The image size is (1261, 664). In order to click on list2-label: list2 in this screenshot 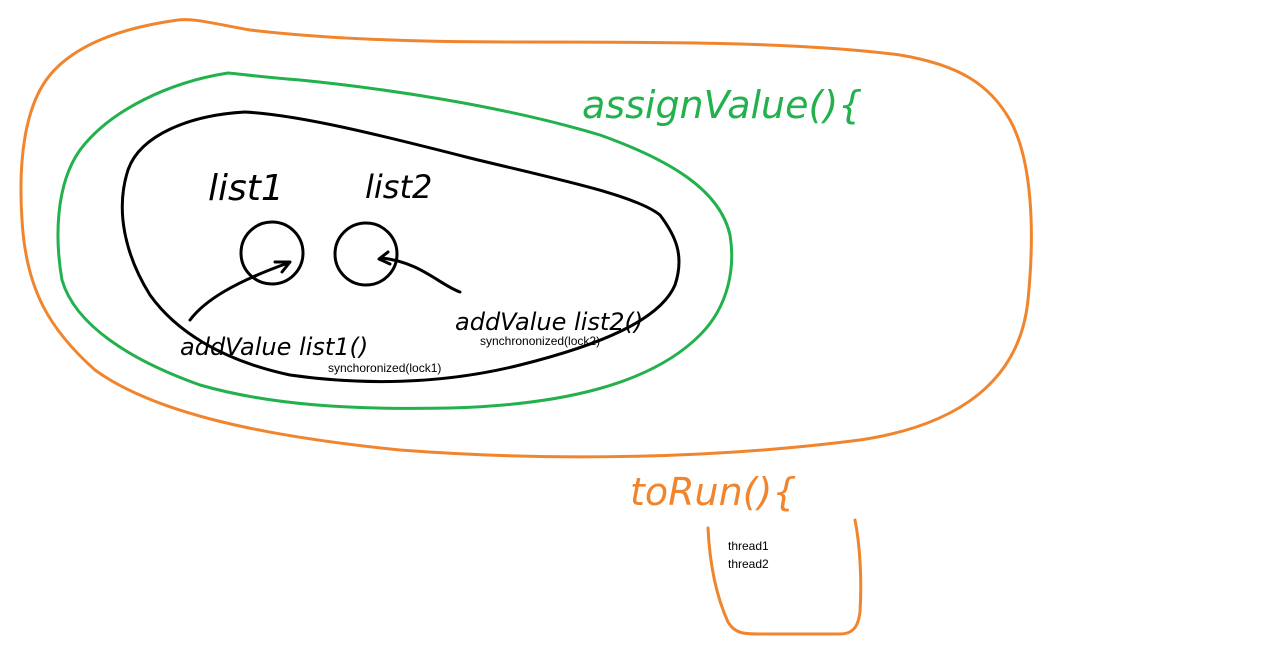, I will do `click(398, 187)`.